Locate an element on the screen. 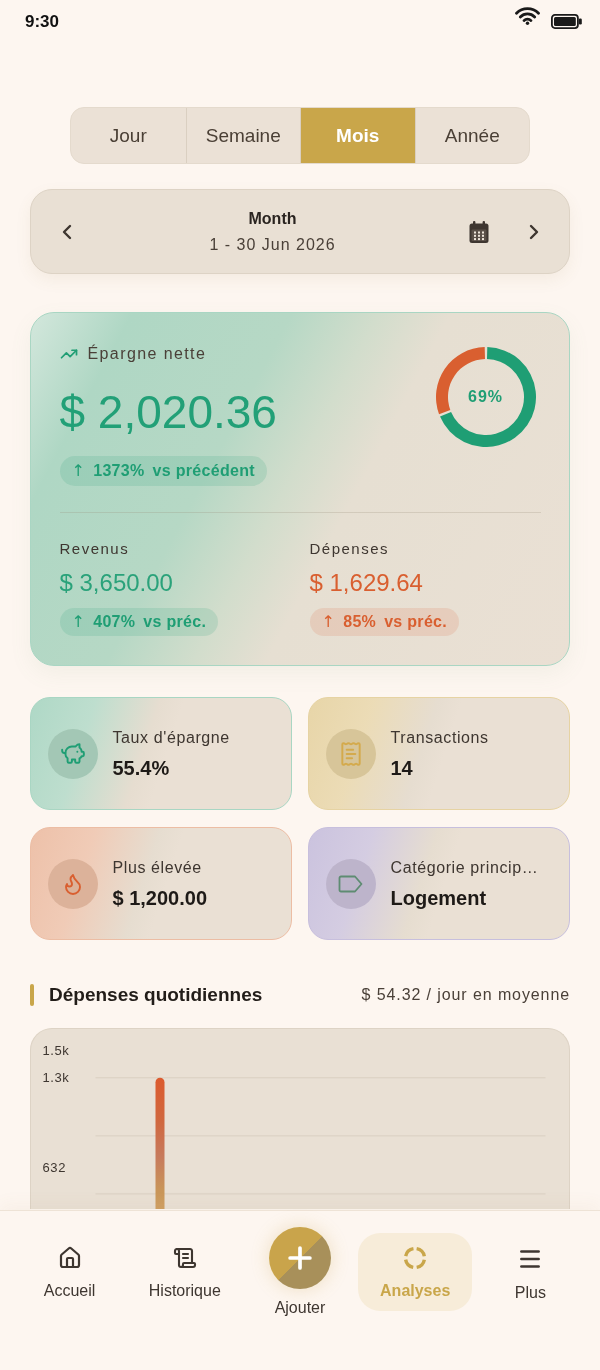 This screenshot has height=1370, width=600. nav-item: Accueil is located at coordinates (69, 1272).